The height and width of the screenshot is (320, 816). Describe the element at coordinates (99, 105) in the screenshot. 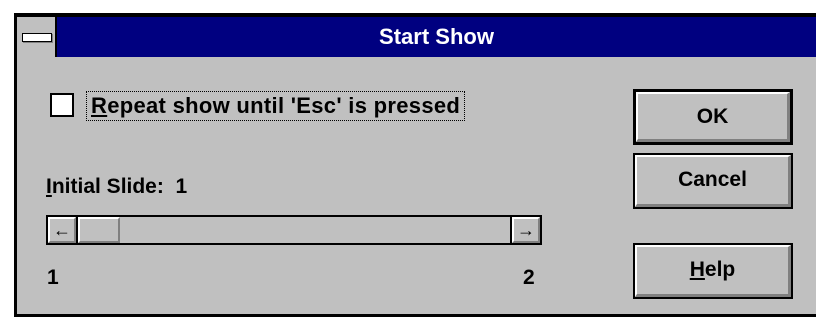

I see `repeat-show-accelerator: R` at that location.